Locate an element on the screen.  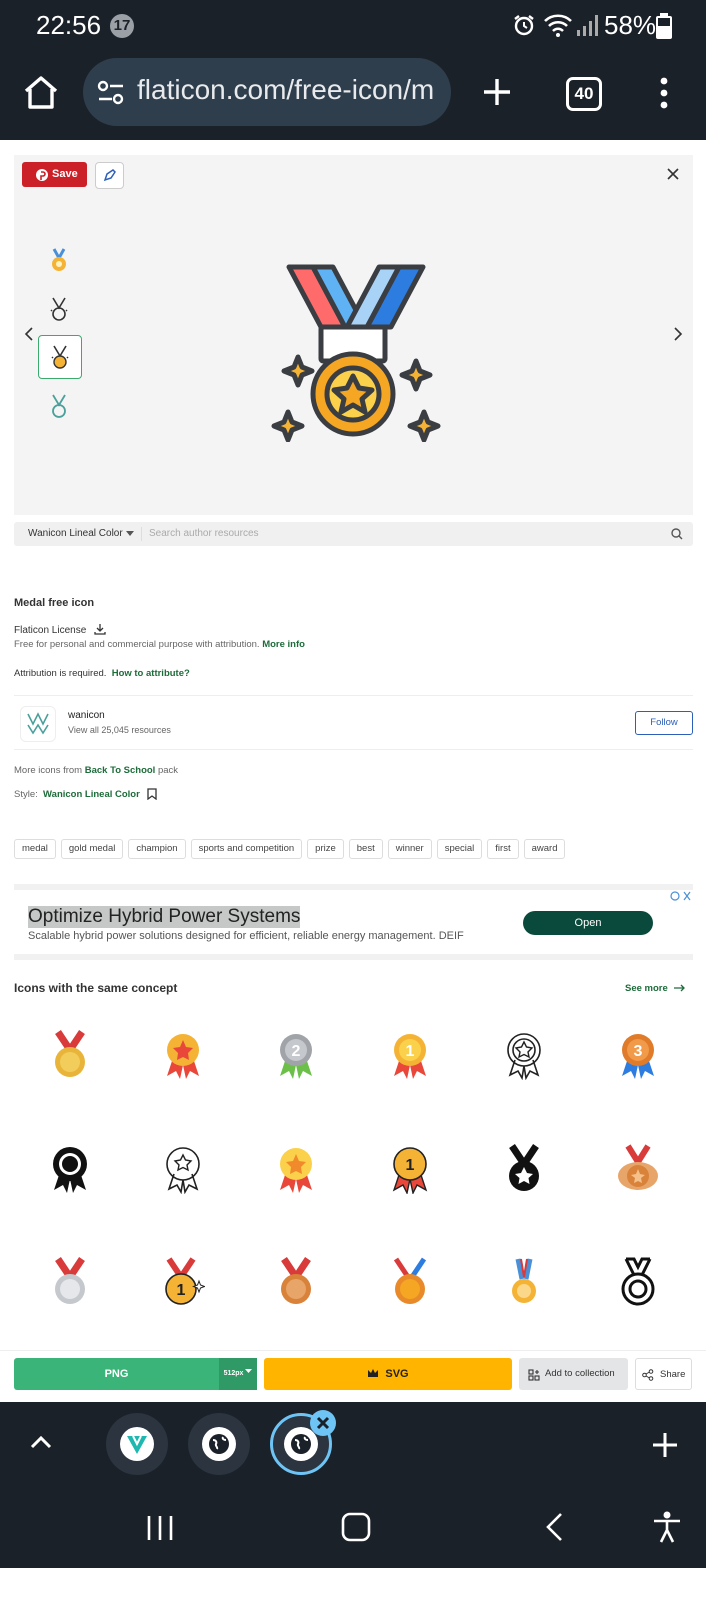
more-menu-icon is located at coordinates (664, 93).